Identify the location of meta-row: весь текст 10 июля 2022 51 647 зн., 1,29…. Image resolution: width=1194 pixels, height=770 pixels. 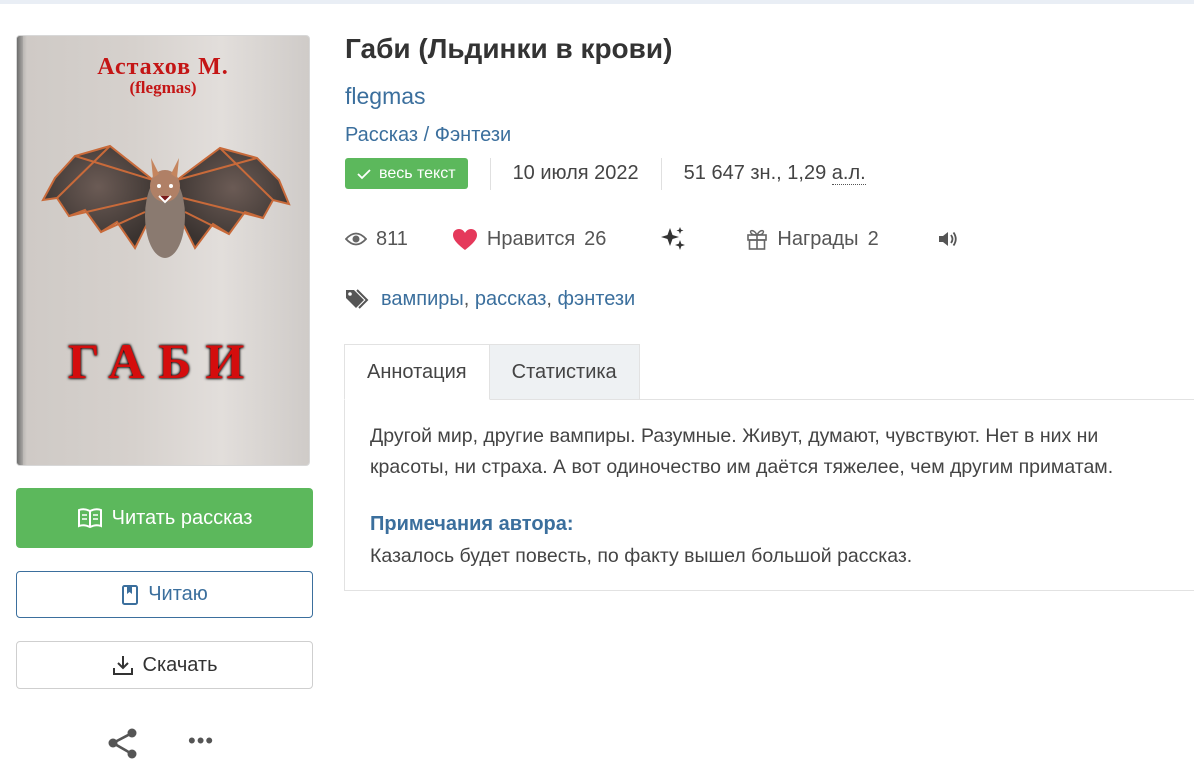
(605, 173).